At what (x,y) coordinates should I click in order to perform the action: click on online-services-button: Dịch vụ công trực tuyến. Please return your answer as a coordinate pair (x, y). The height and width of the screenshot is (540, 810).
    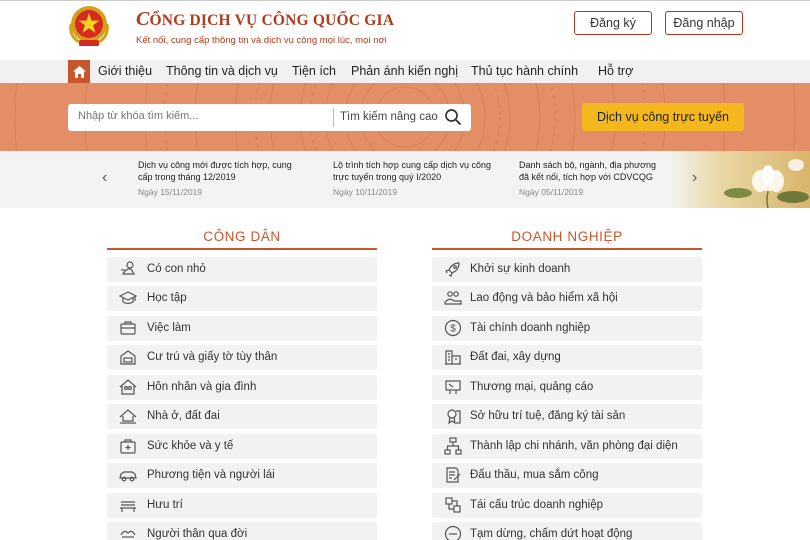
    Looking at the image, I should click on (663, 117).